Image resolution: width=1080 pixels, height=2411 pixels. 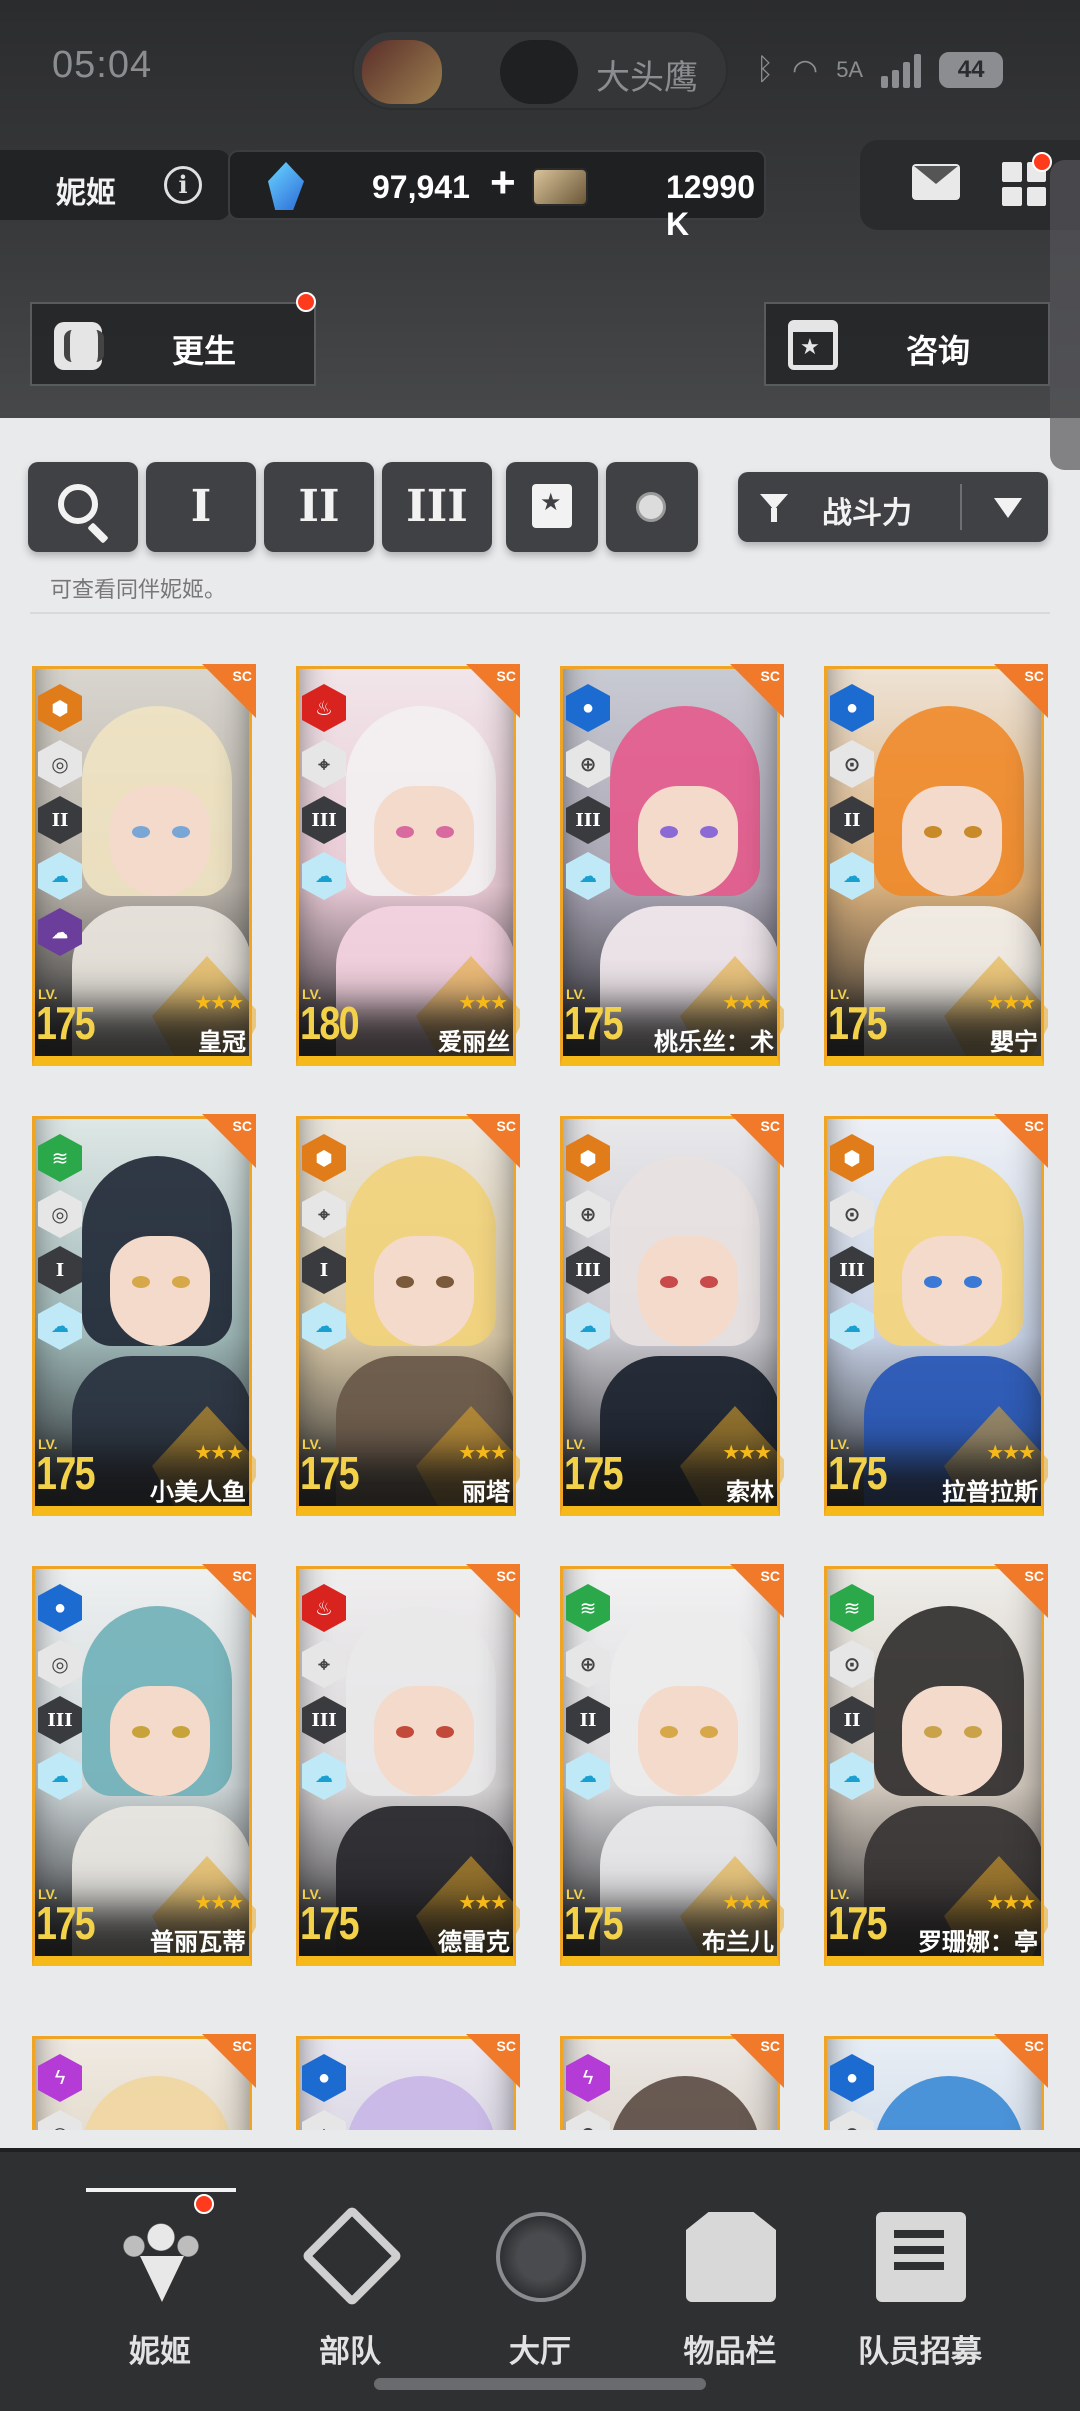 What do you see at coordinates (406, 1306) in the screenshot?
I see `nikke-card: SC ⬢ ⌖ I ☁ LV. 175 ★★★ 丽塔` at bounding box center [406, 1306].